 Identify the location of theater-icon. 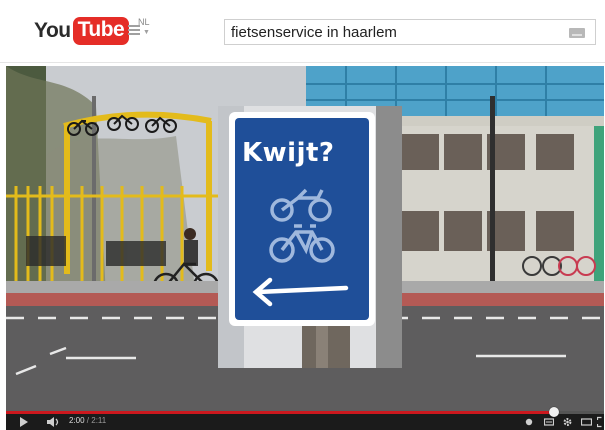
(586, 422).